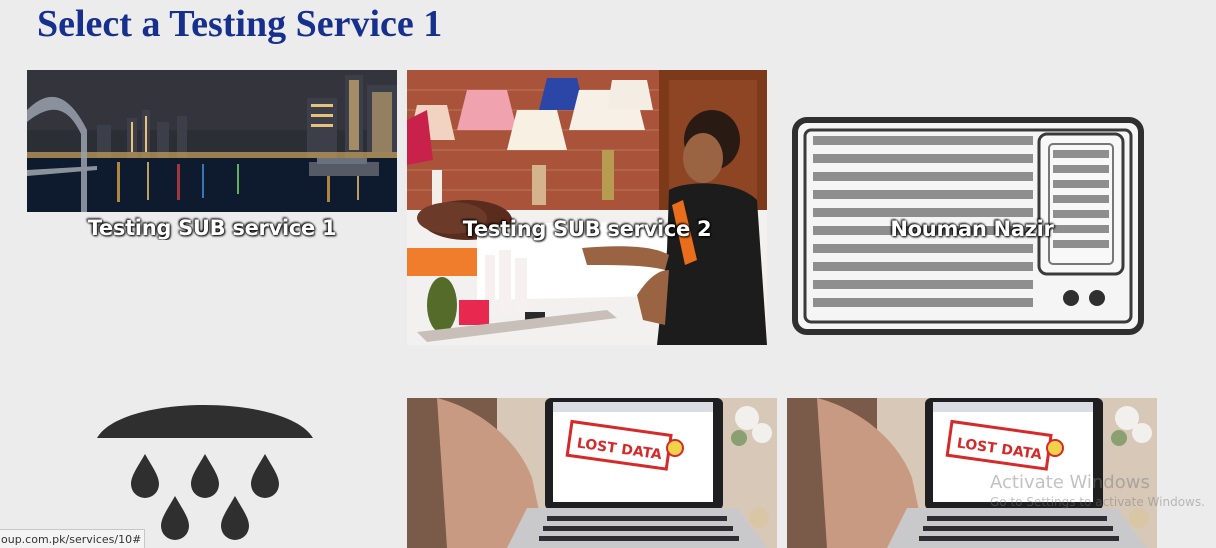 This screenshot has width=1216, height=548. I want to click on service-card-6: LOST DATA, so click(972, 473).